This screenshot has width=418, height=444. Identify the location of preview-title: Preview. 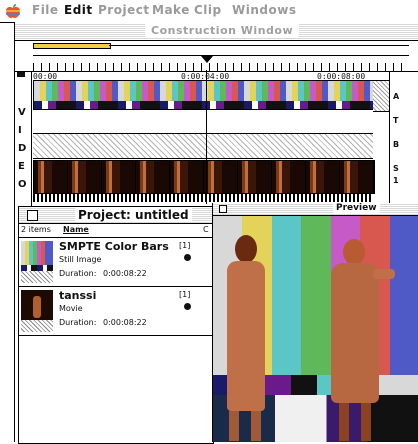
(356, 208).